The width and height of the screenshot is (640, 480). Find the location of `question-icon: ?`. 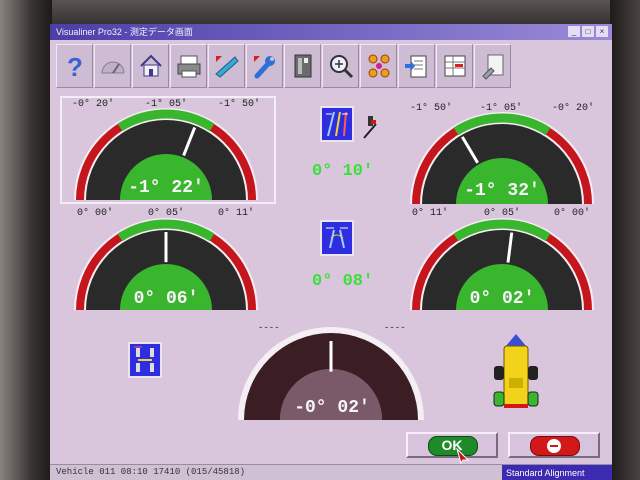

question-icon: ? is located at coordinates (75, 66).